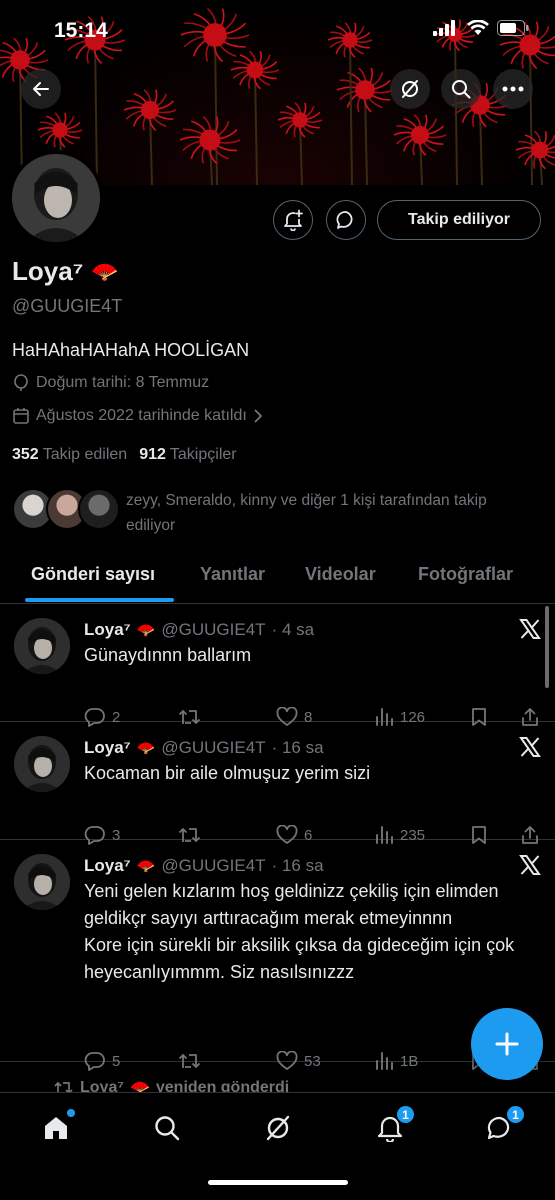 This screenshot has width=555, height=1200. Describe the element at coordinates (312, 1061) in the screenshot. I see `like-count: 53` at that location.